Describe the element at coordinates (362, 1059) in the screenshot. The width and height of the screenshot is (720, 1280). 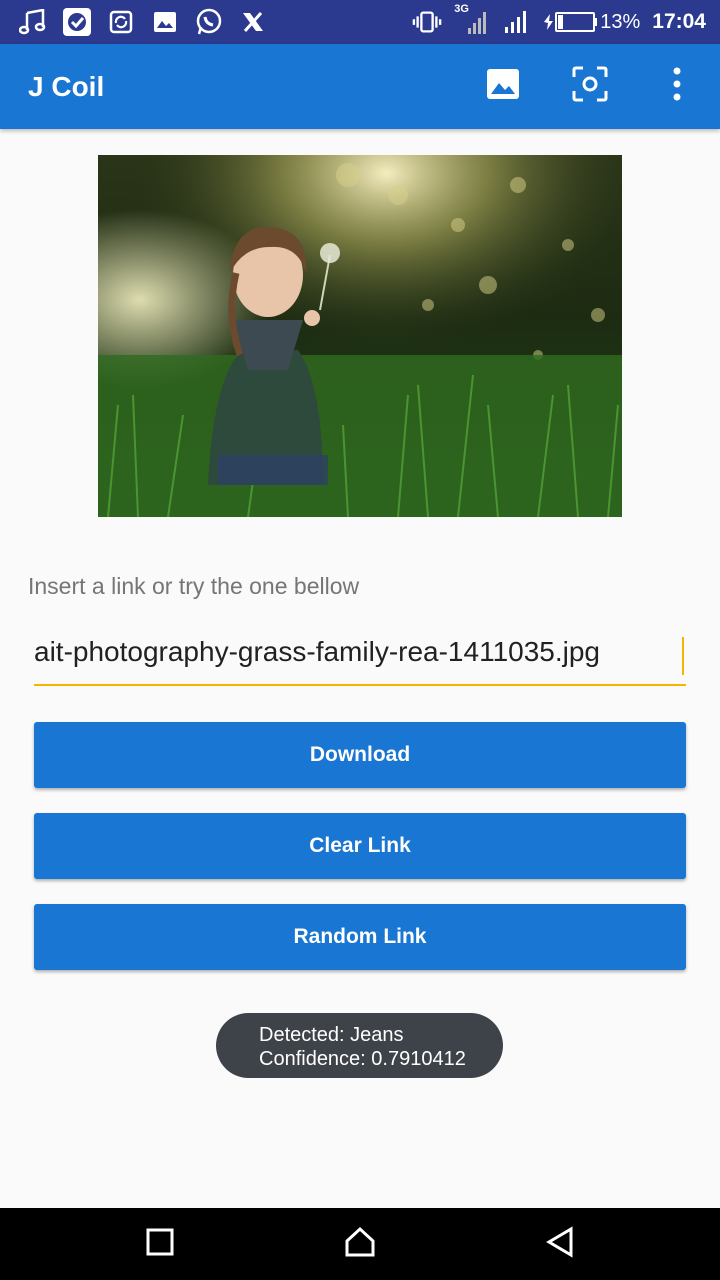
I see `toast-confidence-label: Confidence: 0.7910412` at that location.